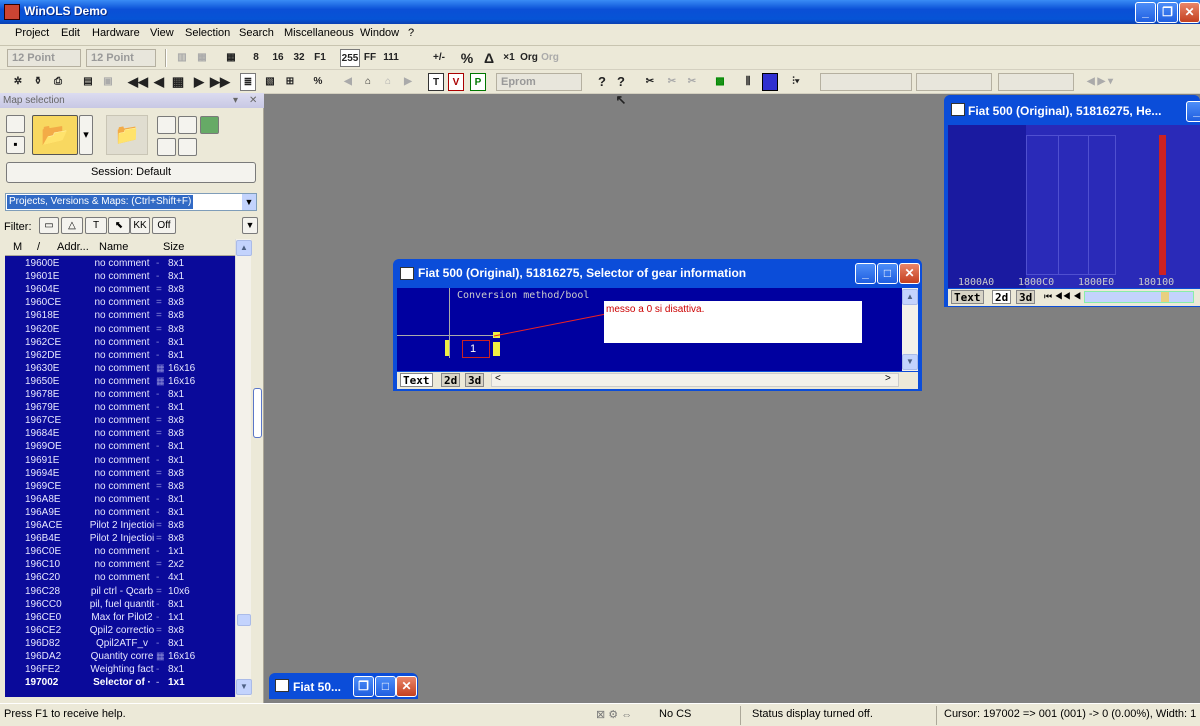  What do you see at coordinates (282, 685) in the screenshot?
I see `minimized-window-icon` at bounding box center [282, 685].